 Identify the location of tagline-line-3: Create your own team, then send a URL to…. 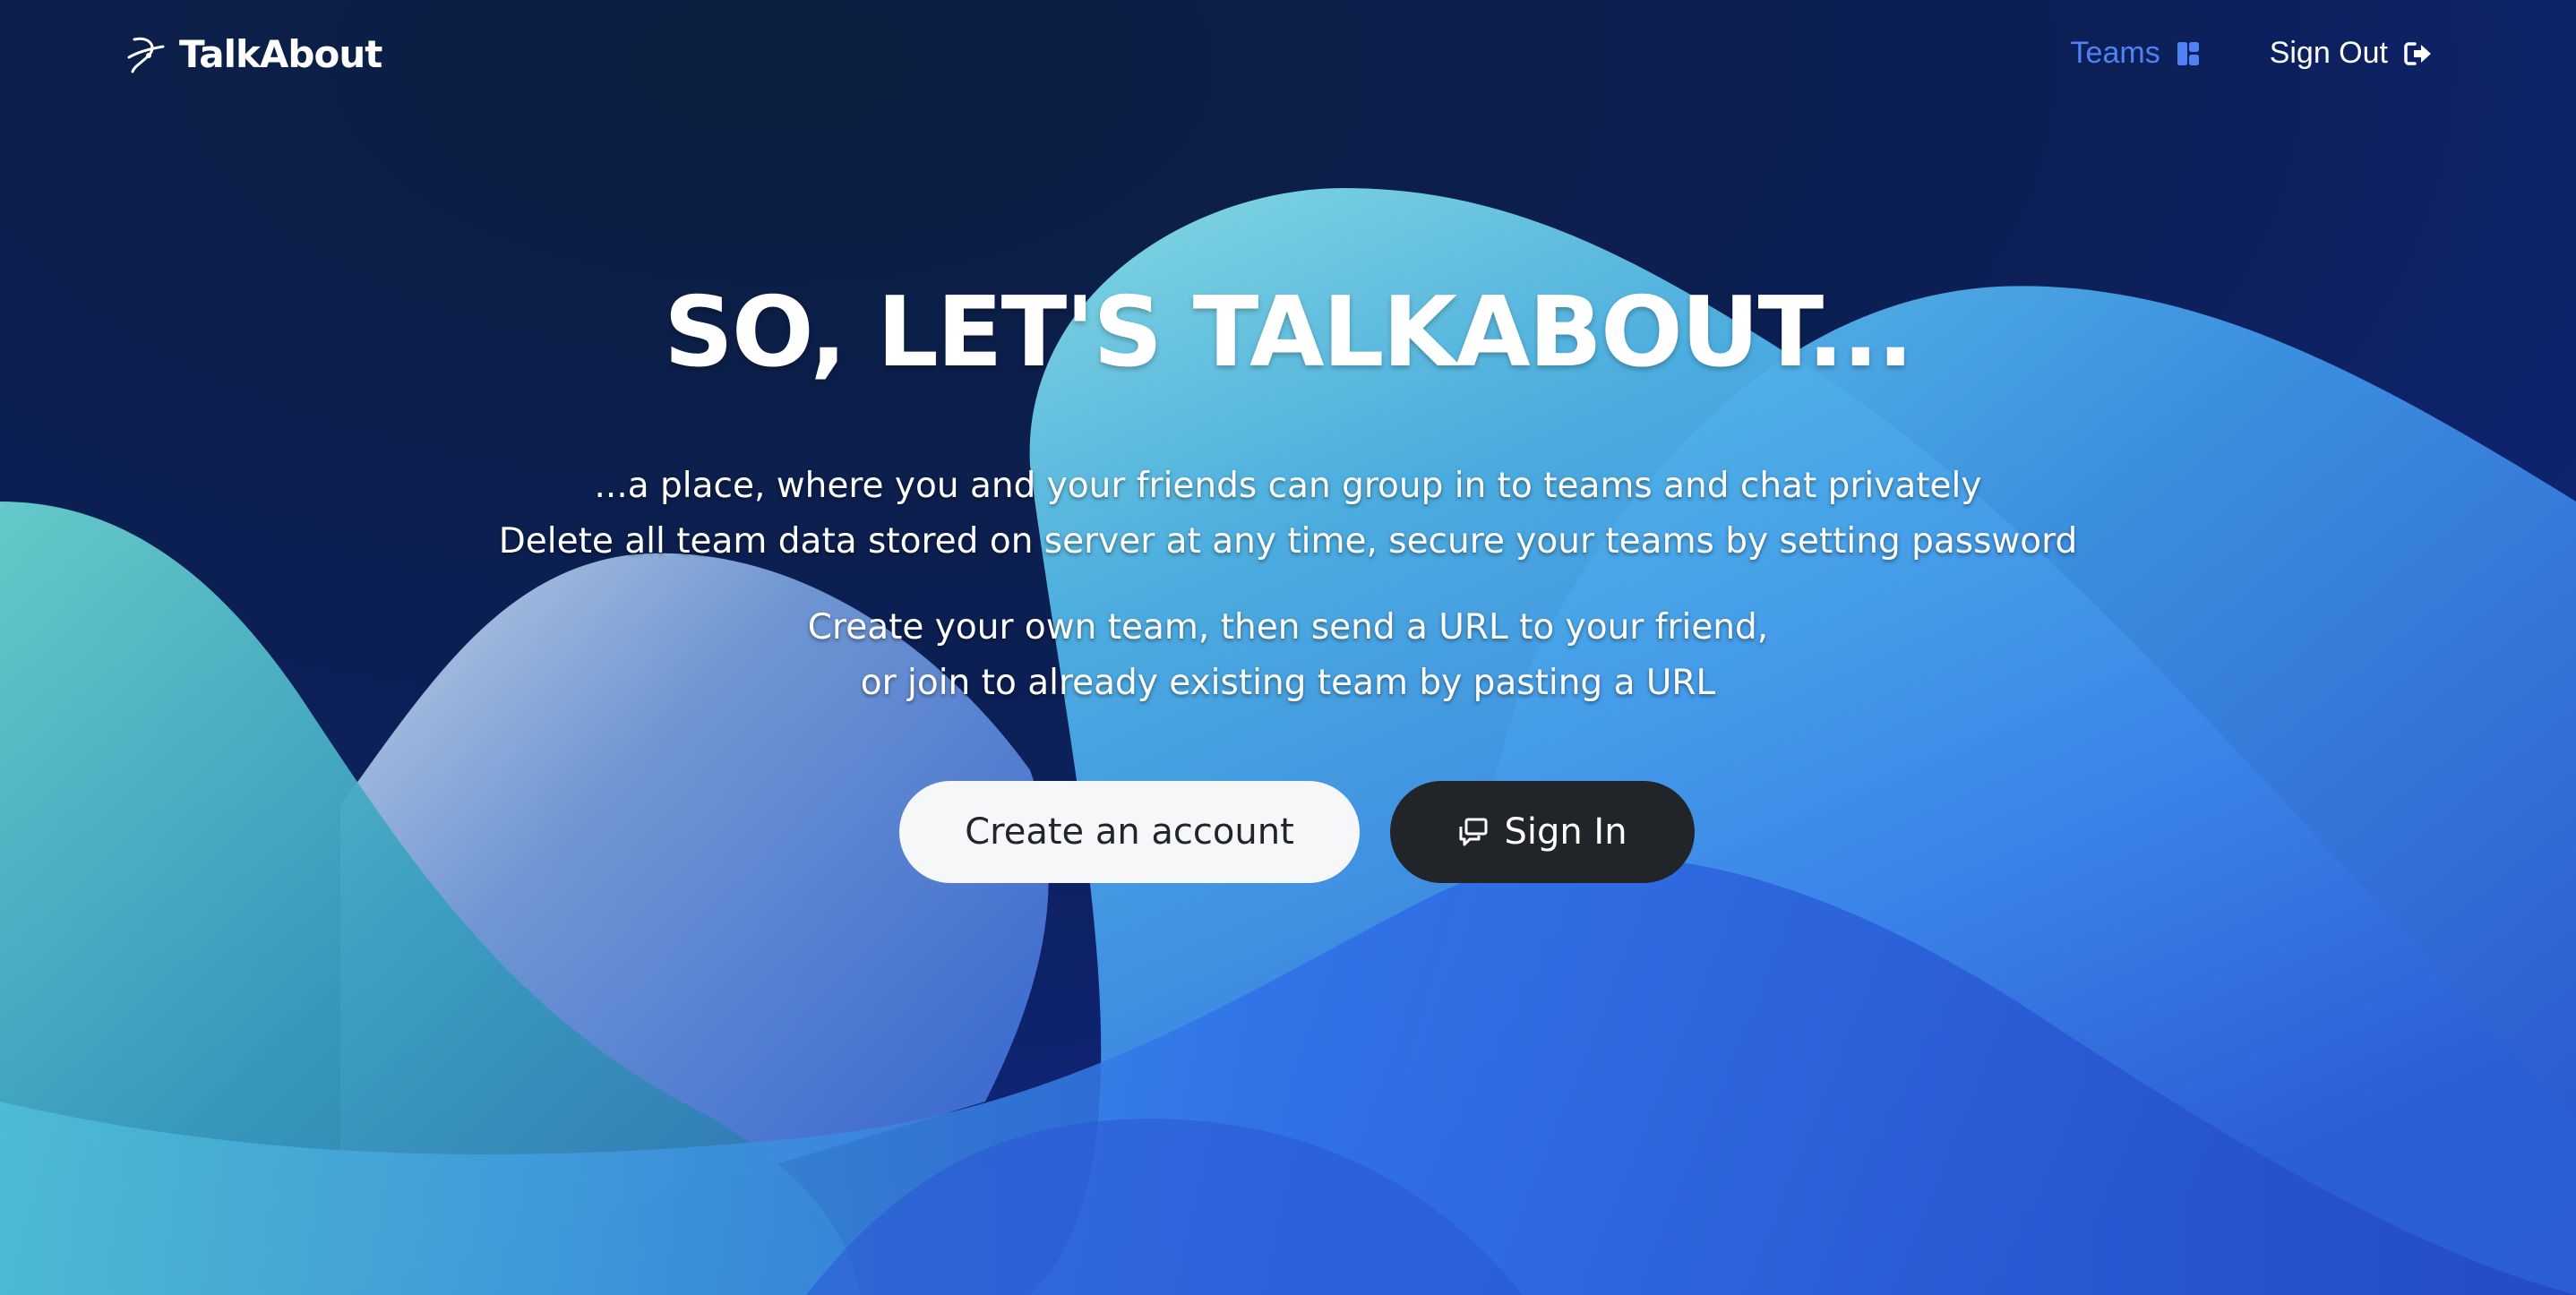
(1288, 628).